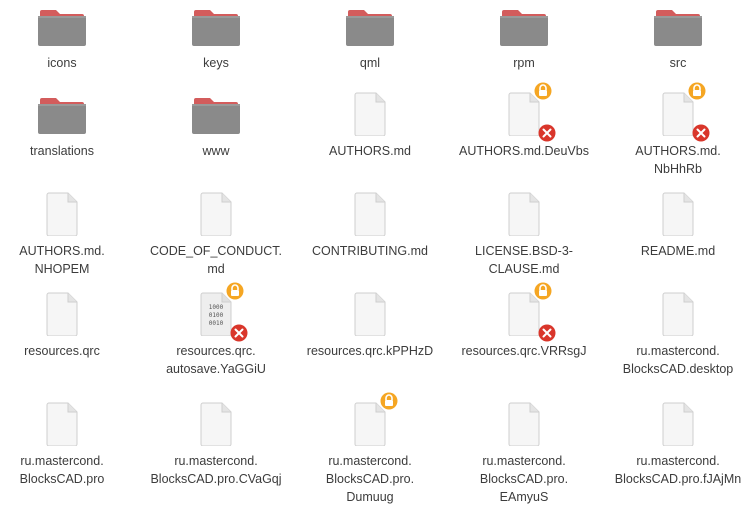 Image resolution: width=750 pixels, height=527 pixels. I want to click on item-label: CODE_OF_CONDUCT. md, so click(216, 260).